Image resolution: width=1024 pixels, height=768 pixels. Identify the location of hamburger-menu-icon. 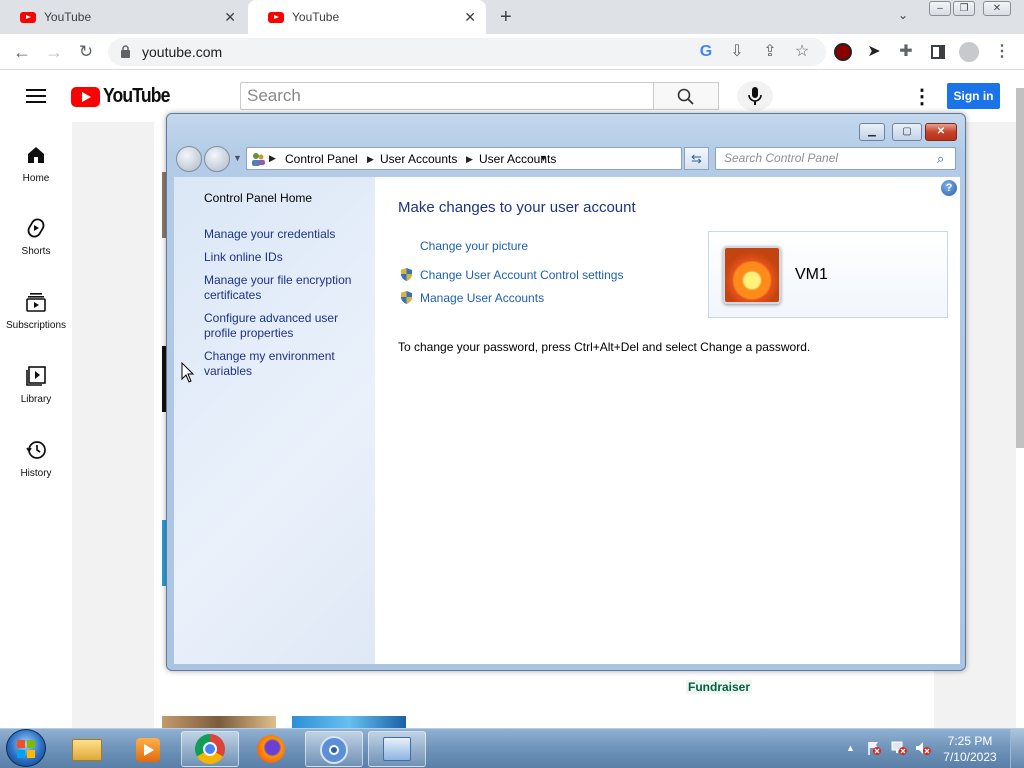
(36, 96).